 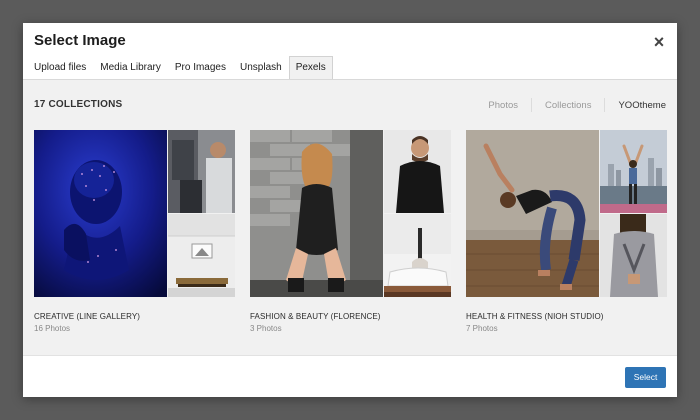 I want to click on tab-pexels: Pexels, so click(x=310, y=68).